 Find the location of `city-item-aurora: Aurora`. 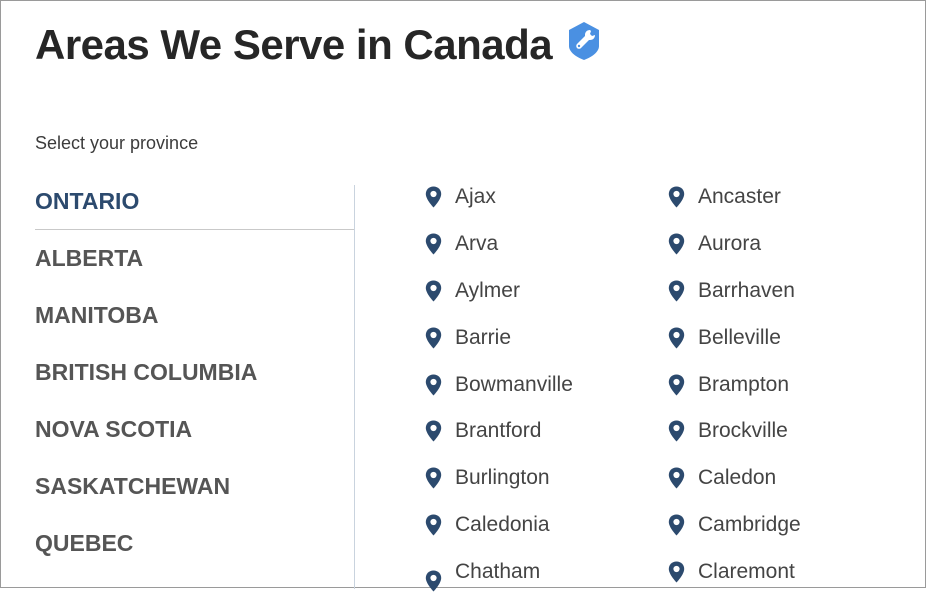

city-item-aurora: Aurora is located at coordinates (789, 244).